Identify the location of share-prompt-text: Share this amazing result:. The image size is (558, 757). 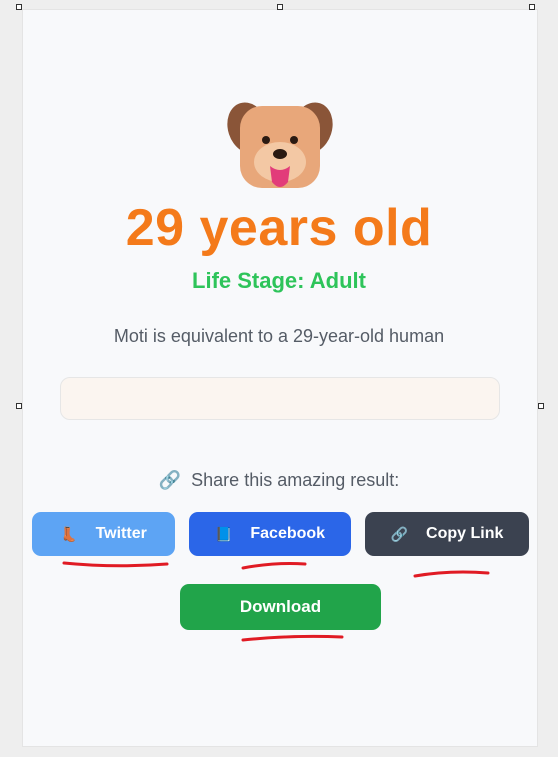
(295, 480).